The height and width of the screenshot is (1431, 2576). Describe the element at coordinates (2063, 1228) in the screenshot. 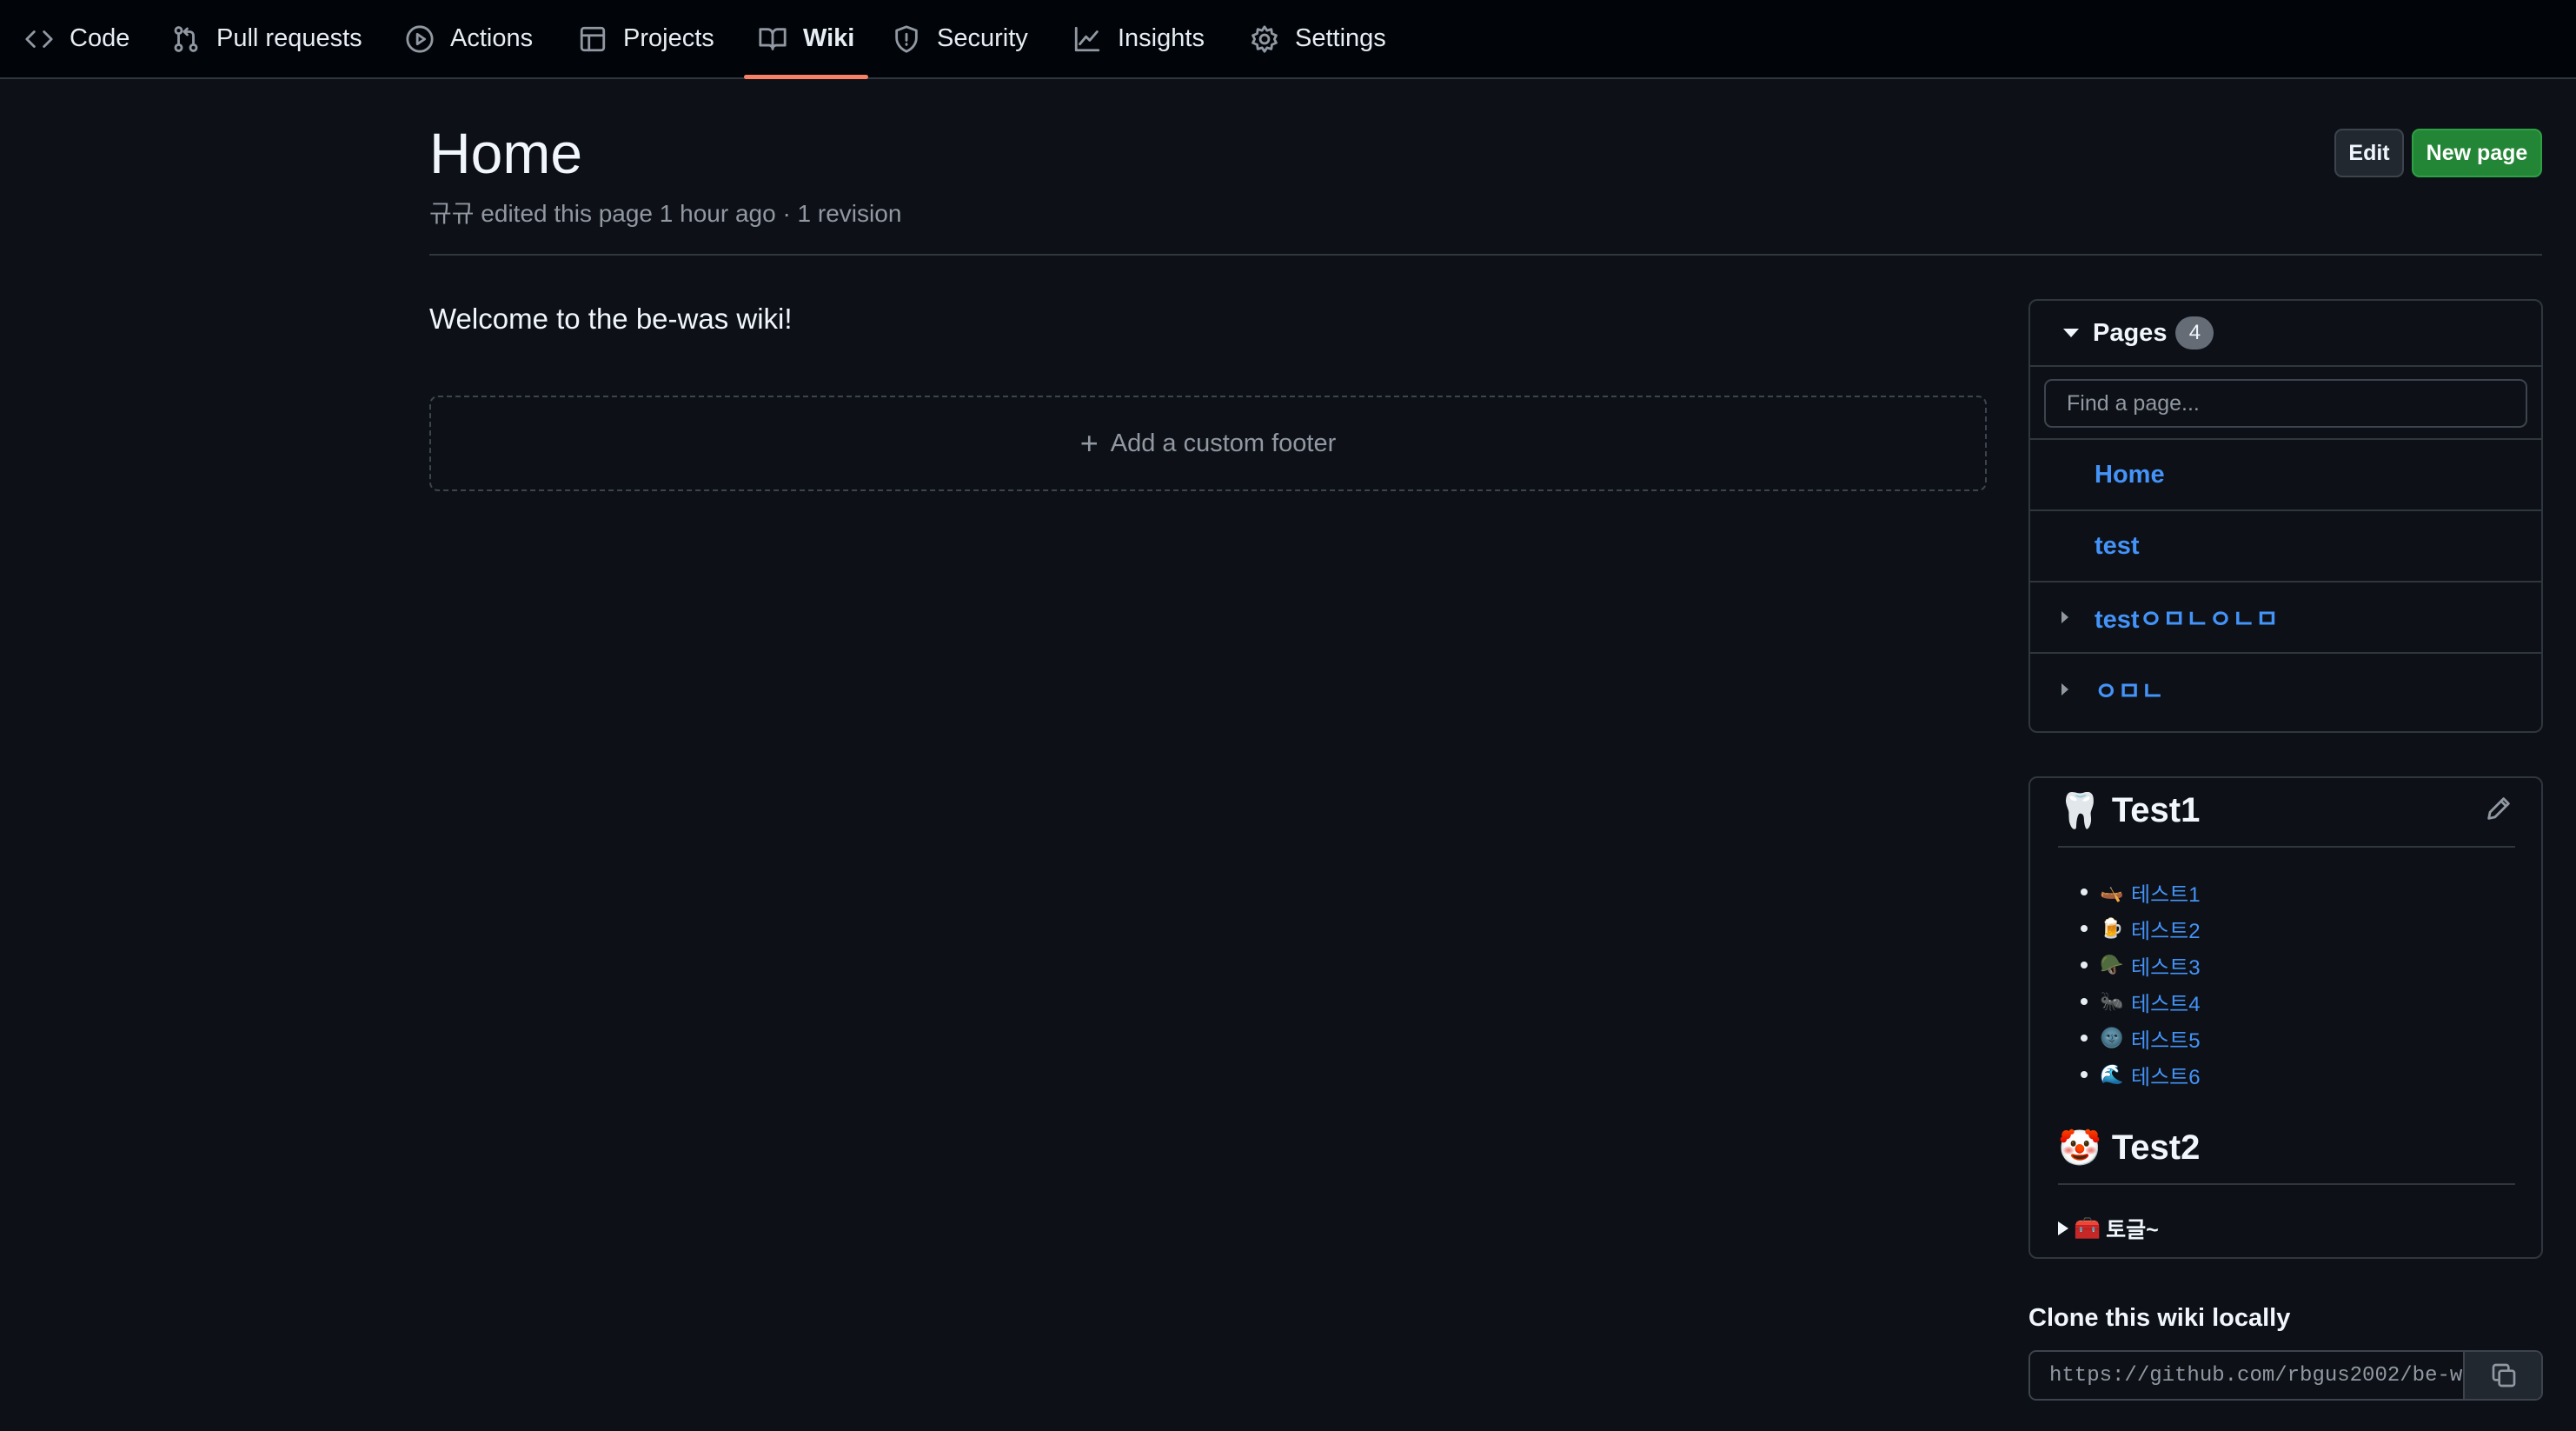

I see `triangle-right-icon` at that location.